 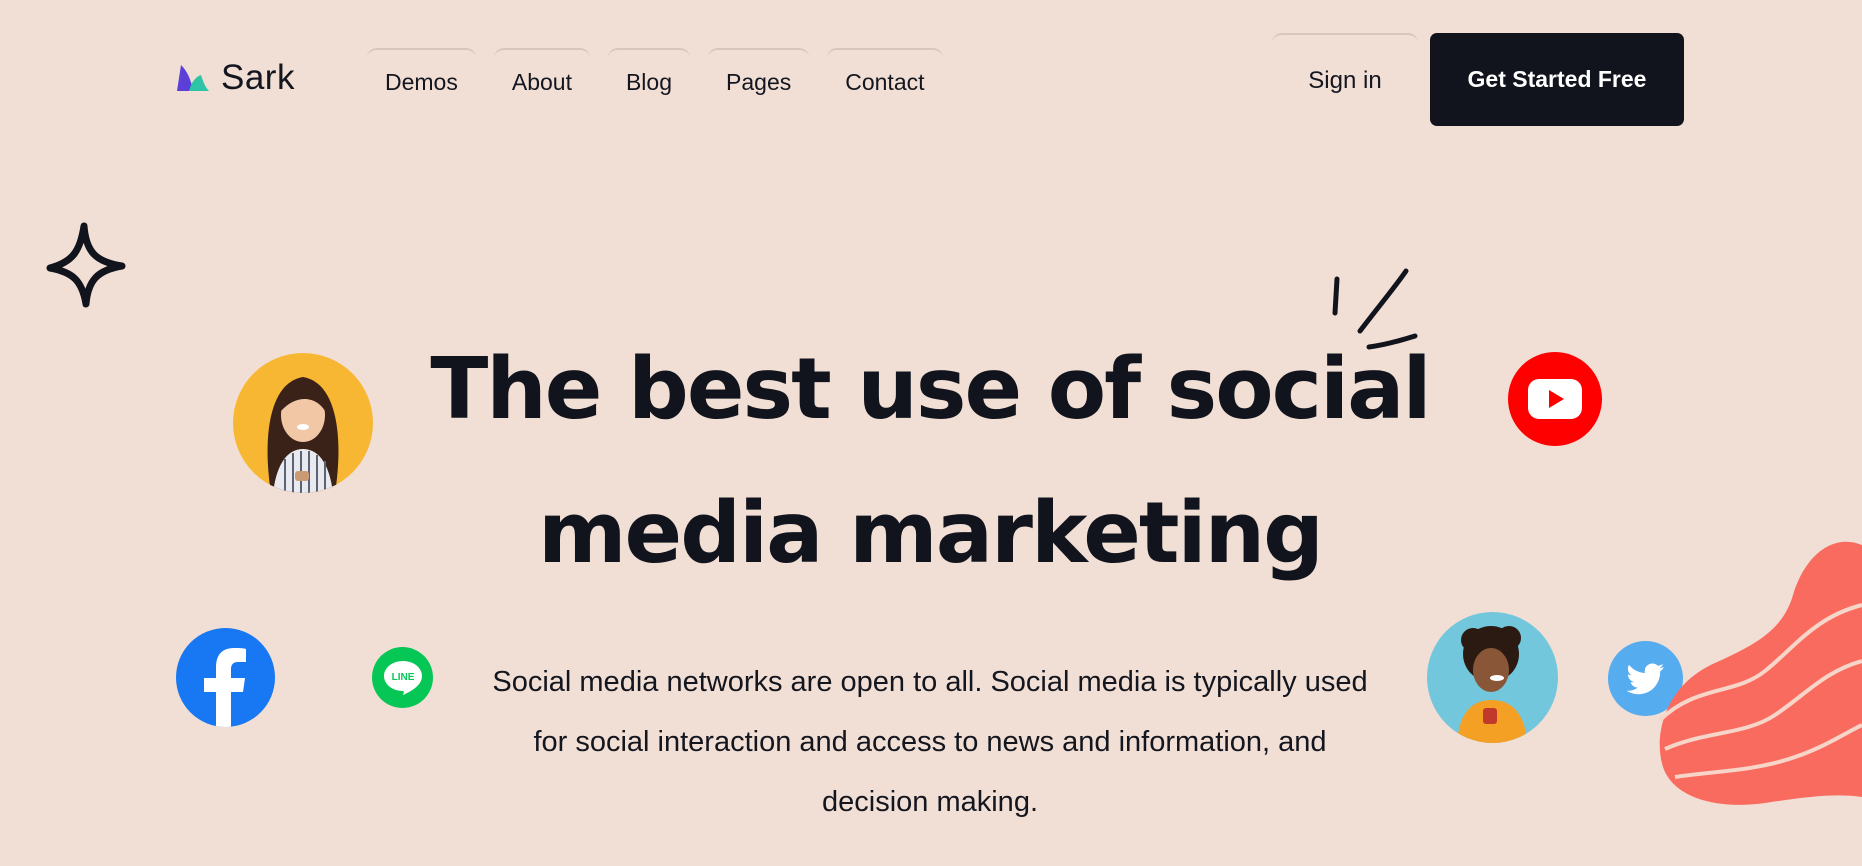 I want to click on avatar-woman-yellow, so click(x=303, y=423).